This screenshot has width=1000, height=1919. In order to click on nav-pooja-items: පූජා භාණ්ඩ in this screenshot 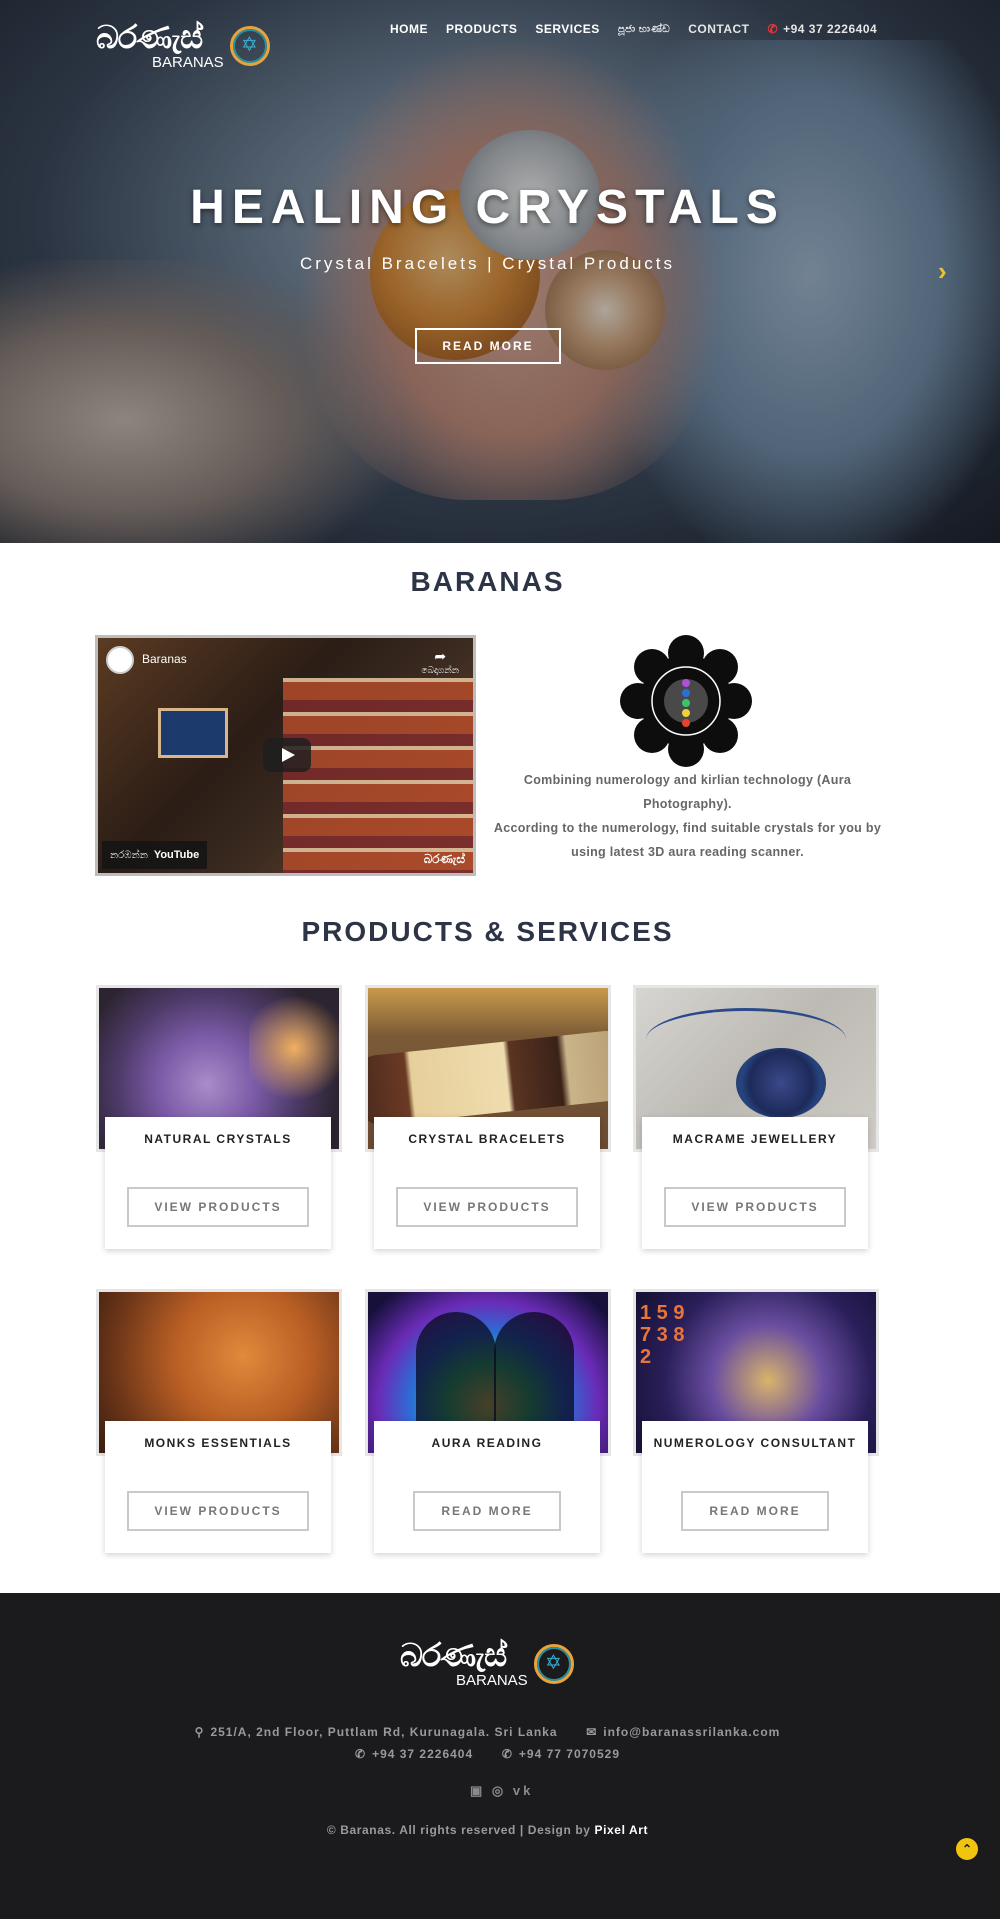, I will do `click(644, 29)`.